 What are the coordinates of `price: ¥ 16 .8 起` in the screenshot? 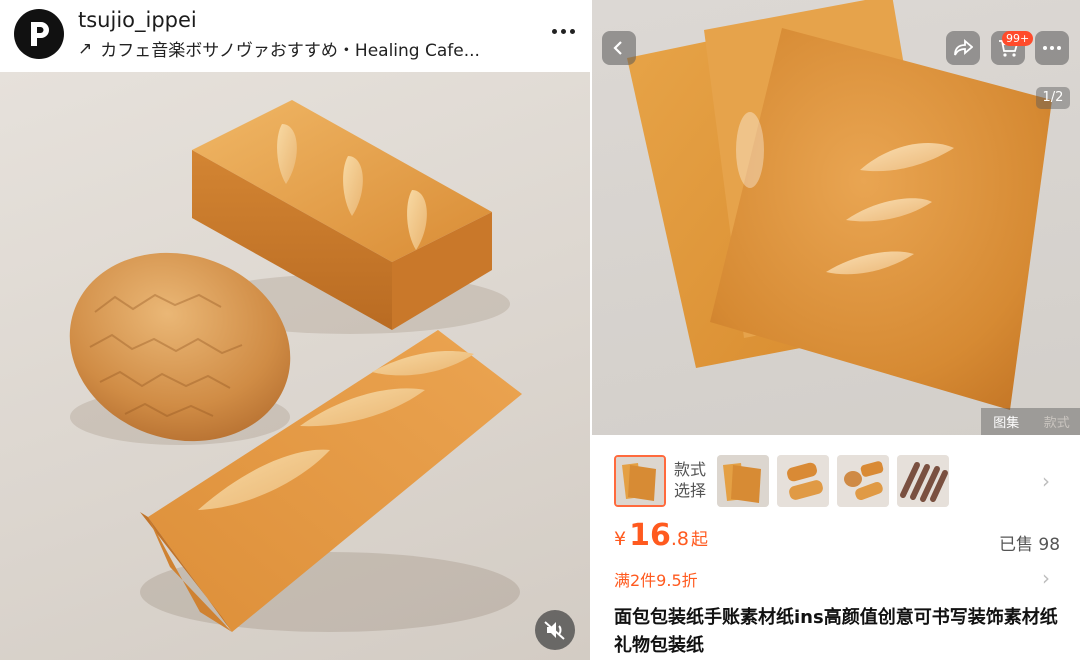 It's located at (661, 538).